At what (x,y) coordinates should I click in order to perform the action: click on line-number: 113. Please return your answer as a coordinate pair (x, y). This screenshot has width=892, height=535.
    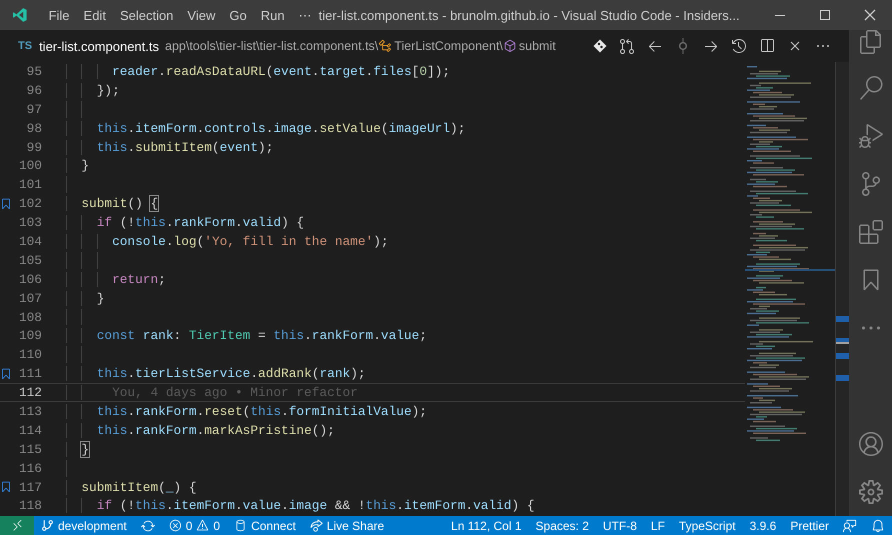
    Looking at the image, I should click on (30, 411).